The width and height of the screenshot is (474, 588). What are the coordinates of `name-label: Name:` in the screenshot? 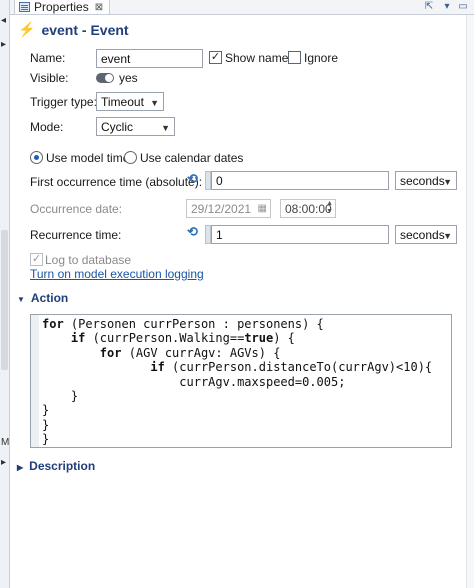 It's located at (48, 58).